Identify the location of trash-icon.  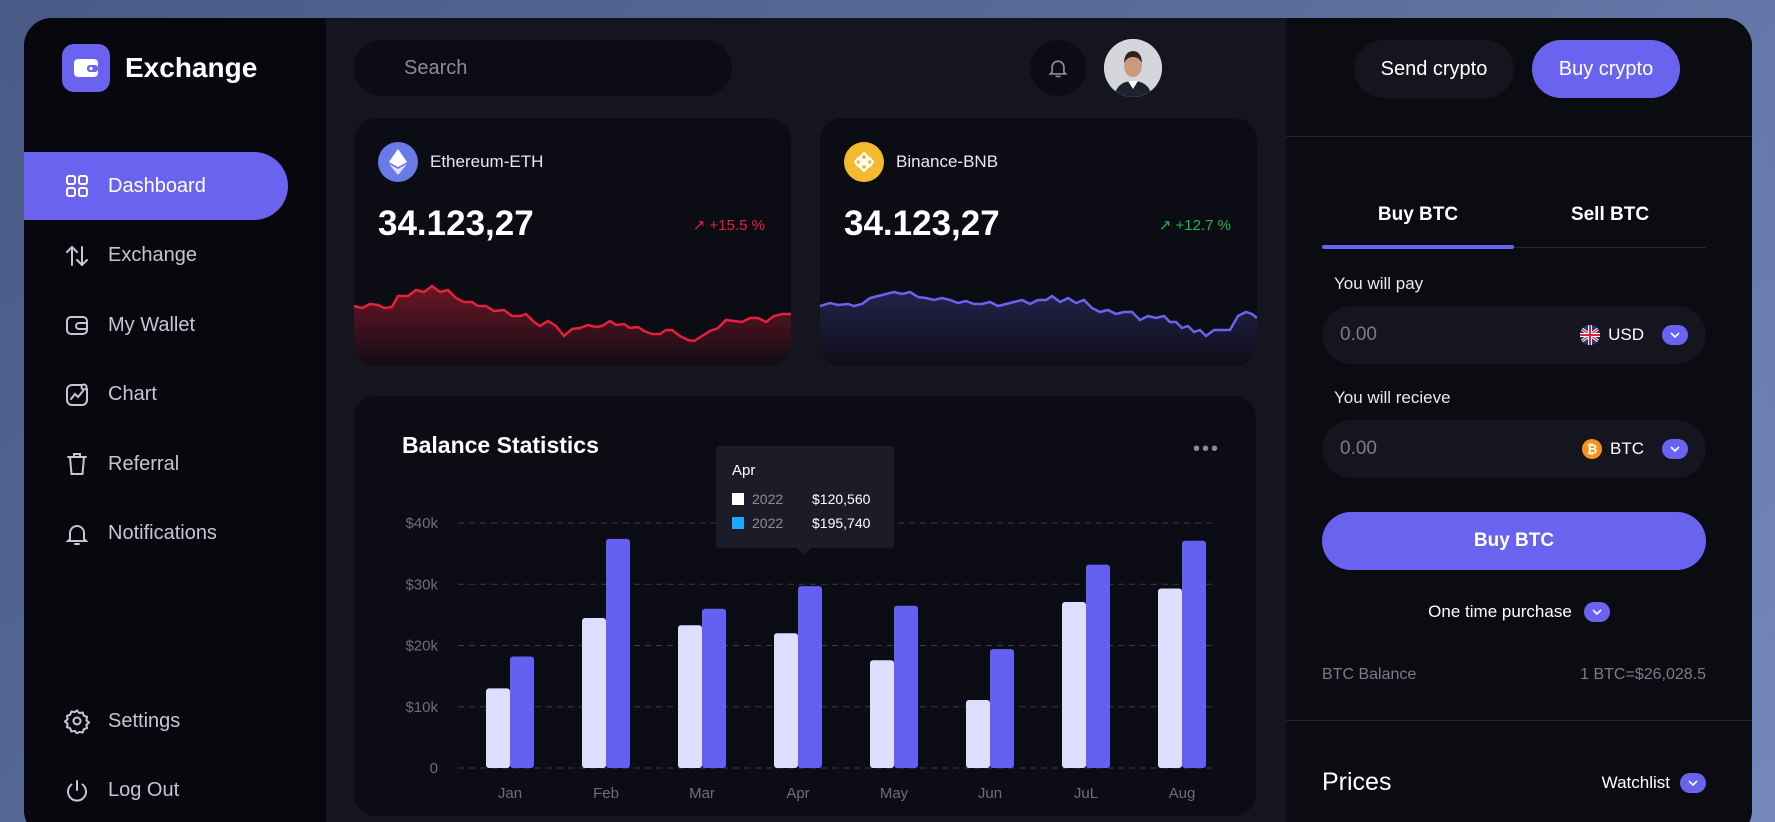
(77, 464).